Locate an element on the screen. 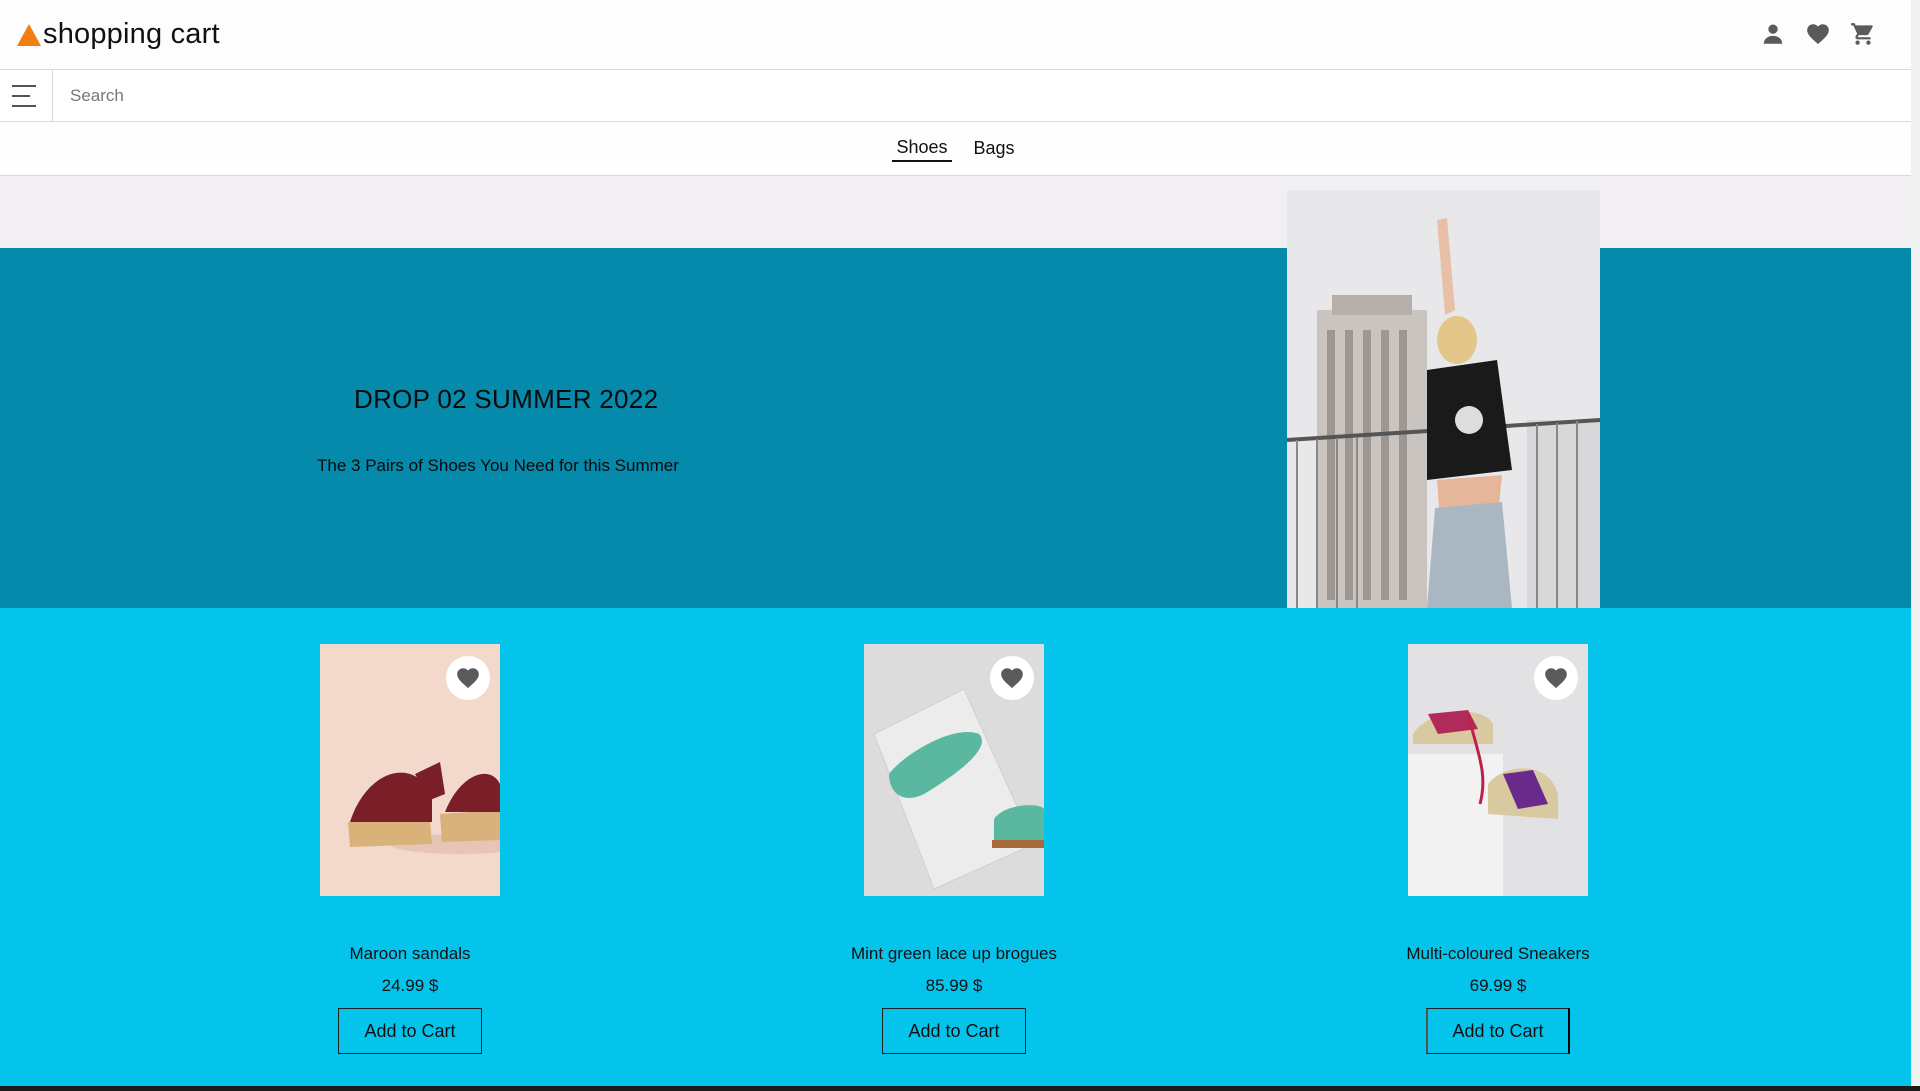 Image resolution: width=1920 pixels, height=1091 pixels. hero-top-band is located at coordinates (955, 212).